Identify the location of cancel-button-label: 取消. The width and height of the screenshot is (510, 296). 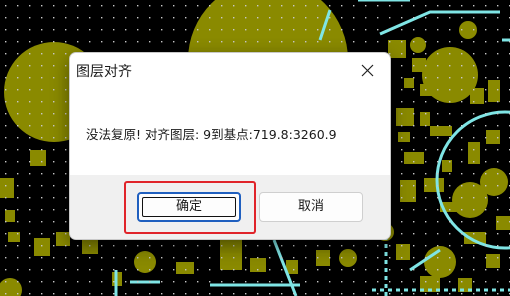
(310, 206).